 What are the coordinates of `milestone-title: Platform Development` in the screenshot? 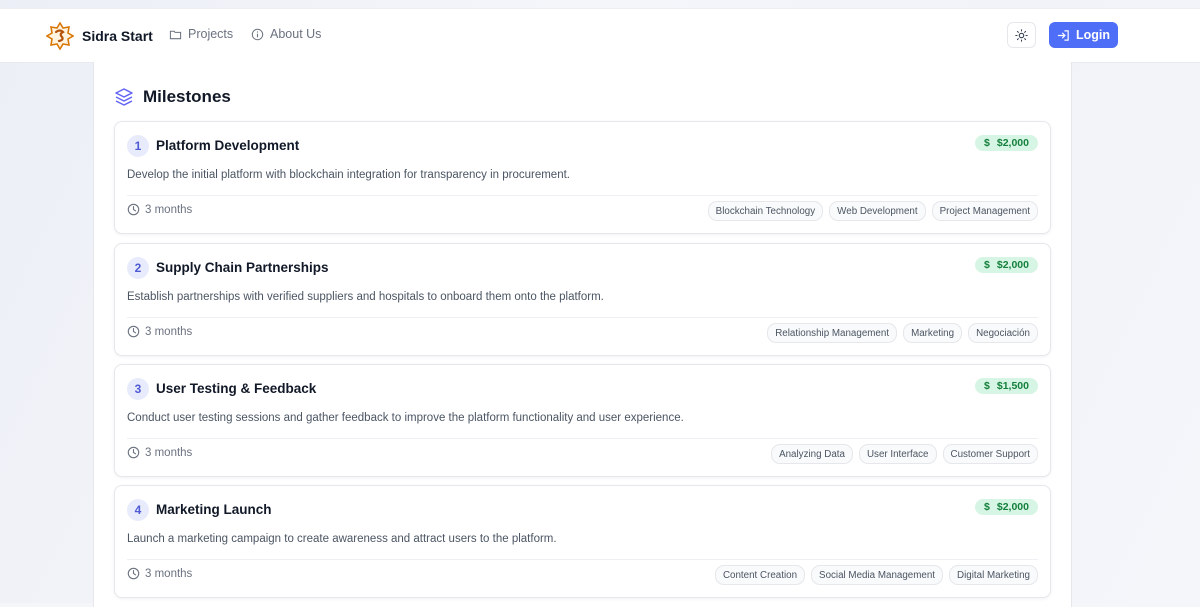 It's located at (228, 145).